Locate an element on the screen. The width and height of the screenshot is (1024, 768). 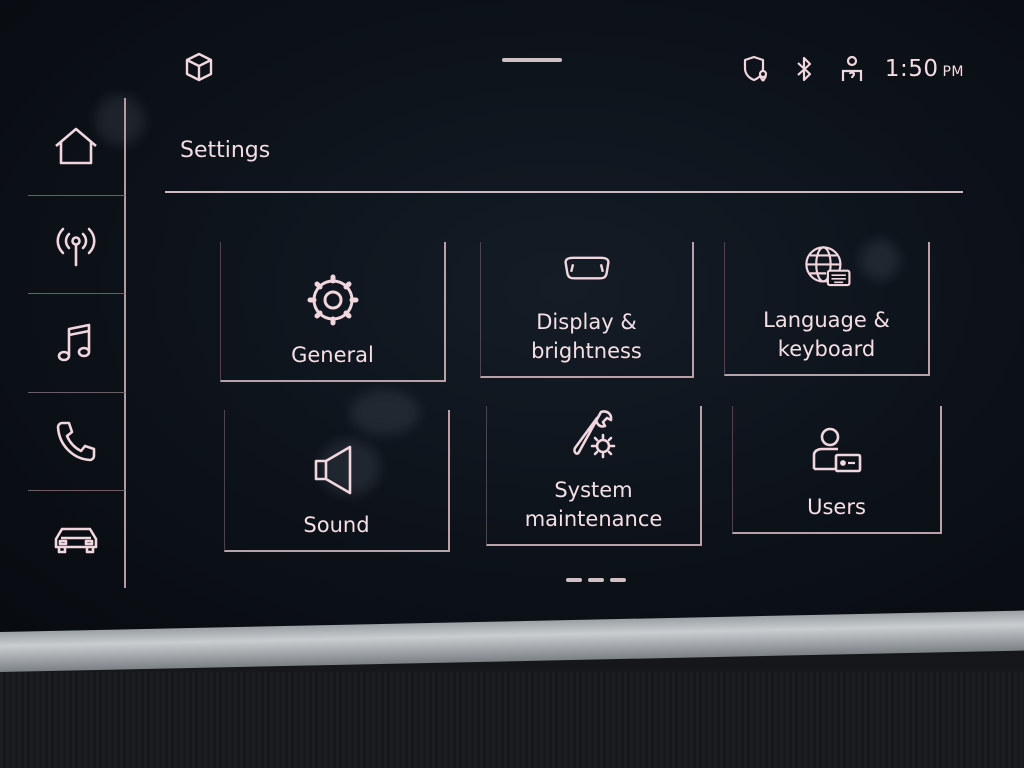
drag-handle is located at coordinates (532, 60).